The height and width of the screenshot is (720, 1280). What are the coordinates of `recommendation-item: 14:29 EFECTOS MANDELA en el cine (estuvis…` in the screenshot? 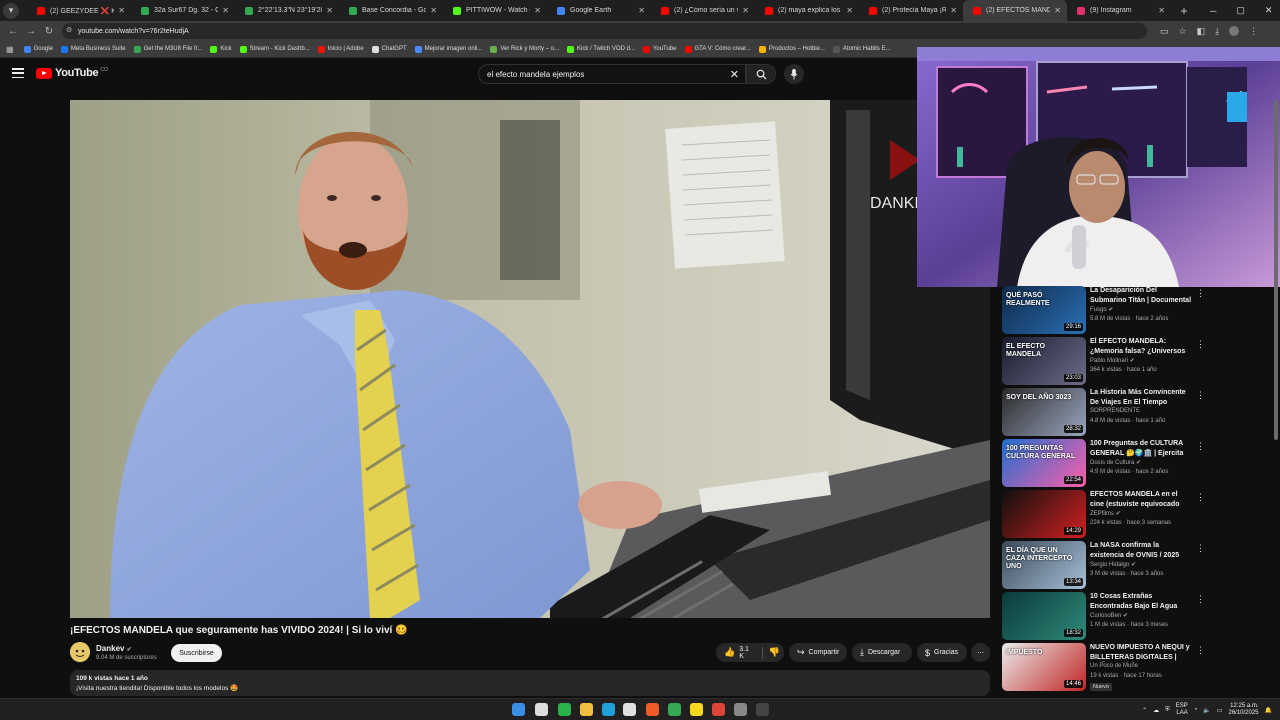 It's located at (1137, 514).